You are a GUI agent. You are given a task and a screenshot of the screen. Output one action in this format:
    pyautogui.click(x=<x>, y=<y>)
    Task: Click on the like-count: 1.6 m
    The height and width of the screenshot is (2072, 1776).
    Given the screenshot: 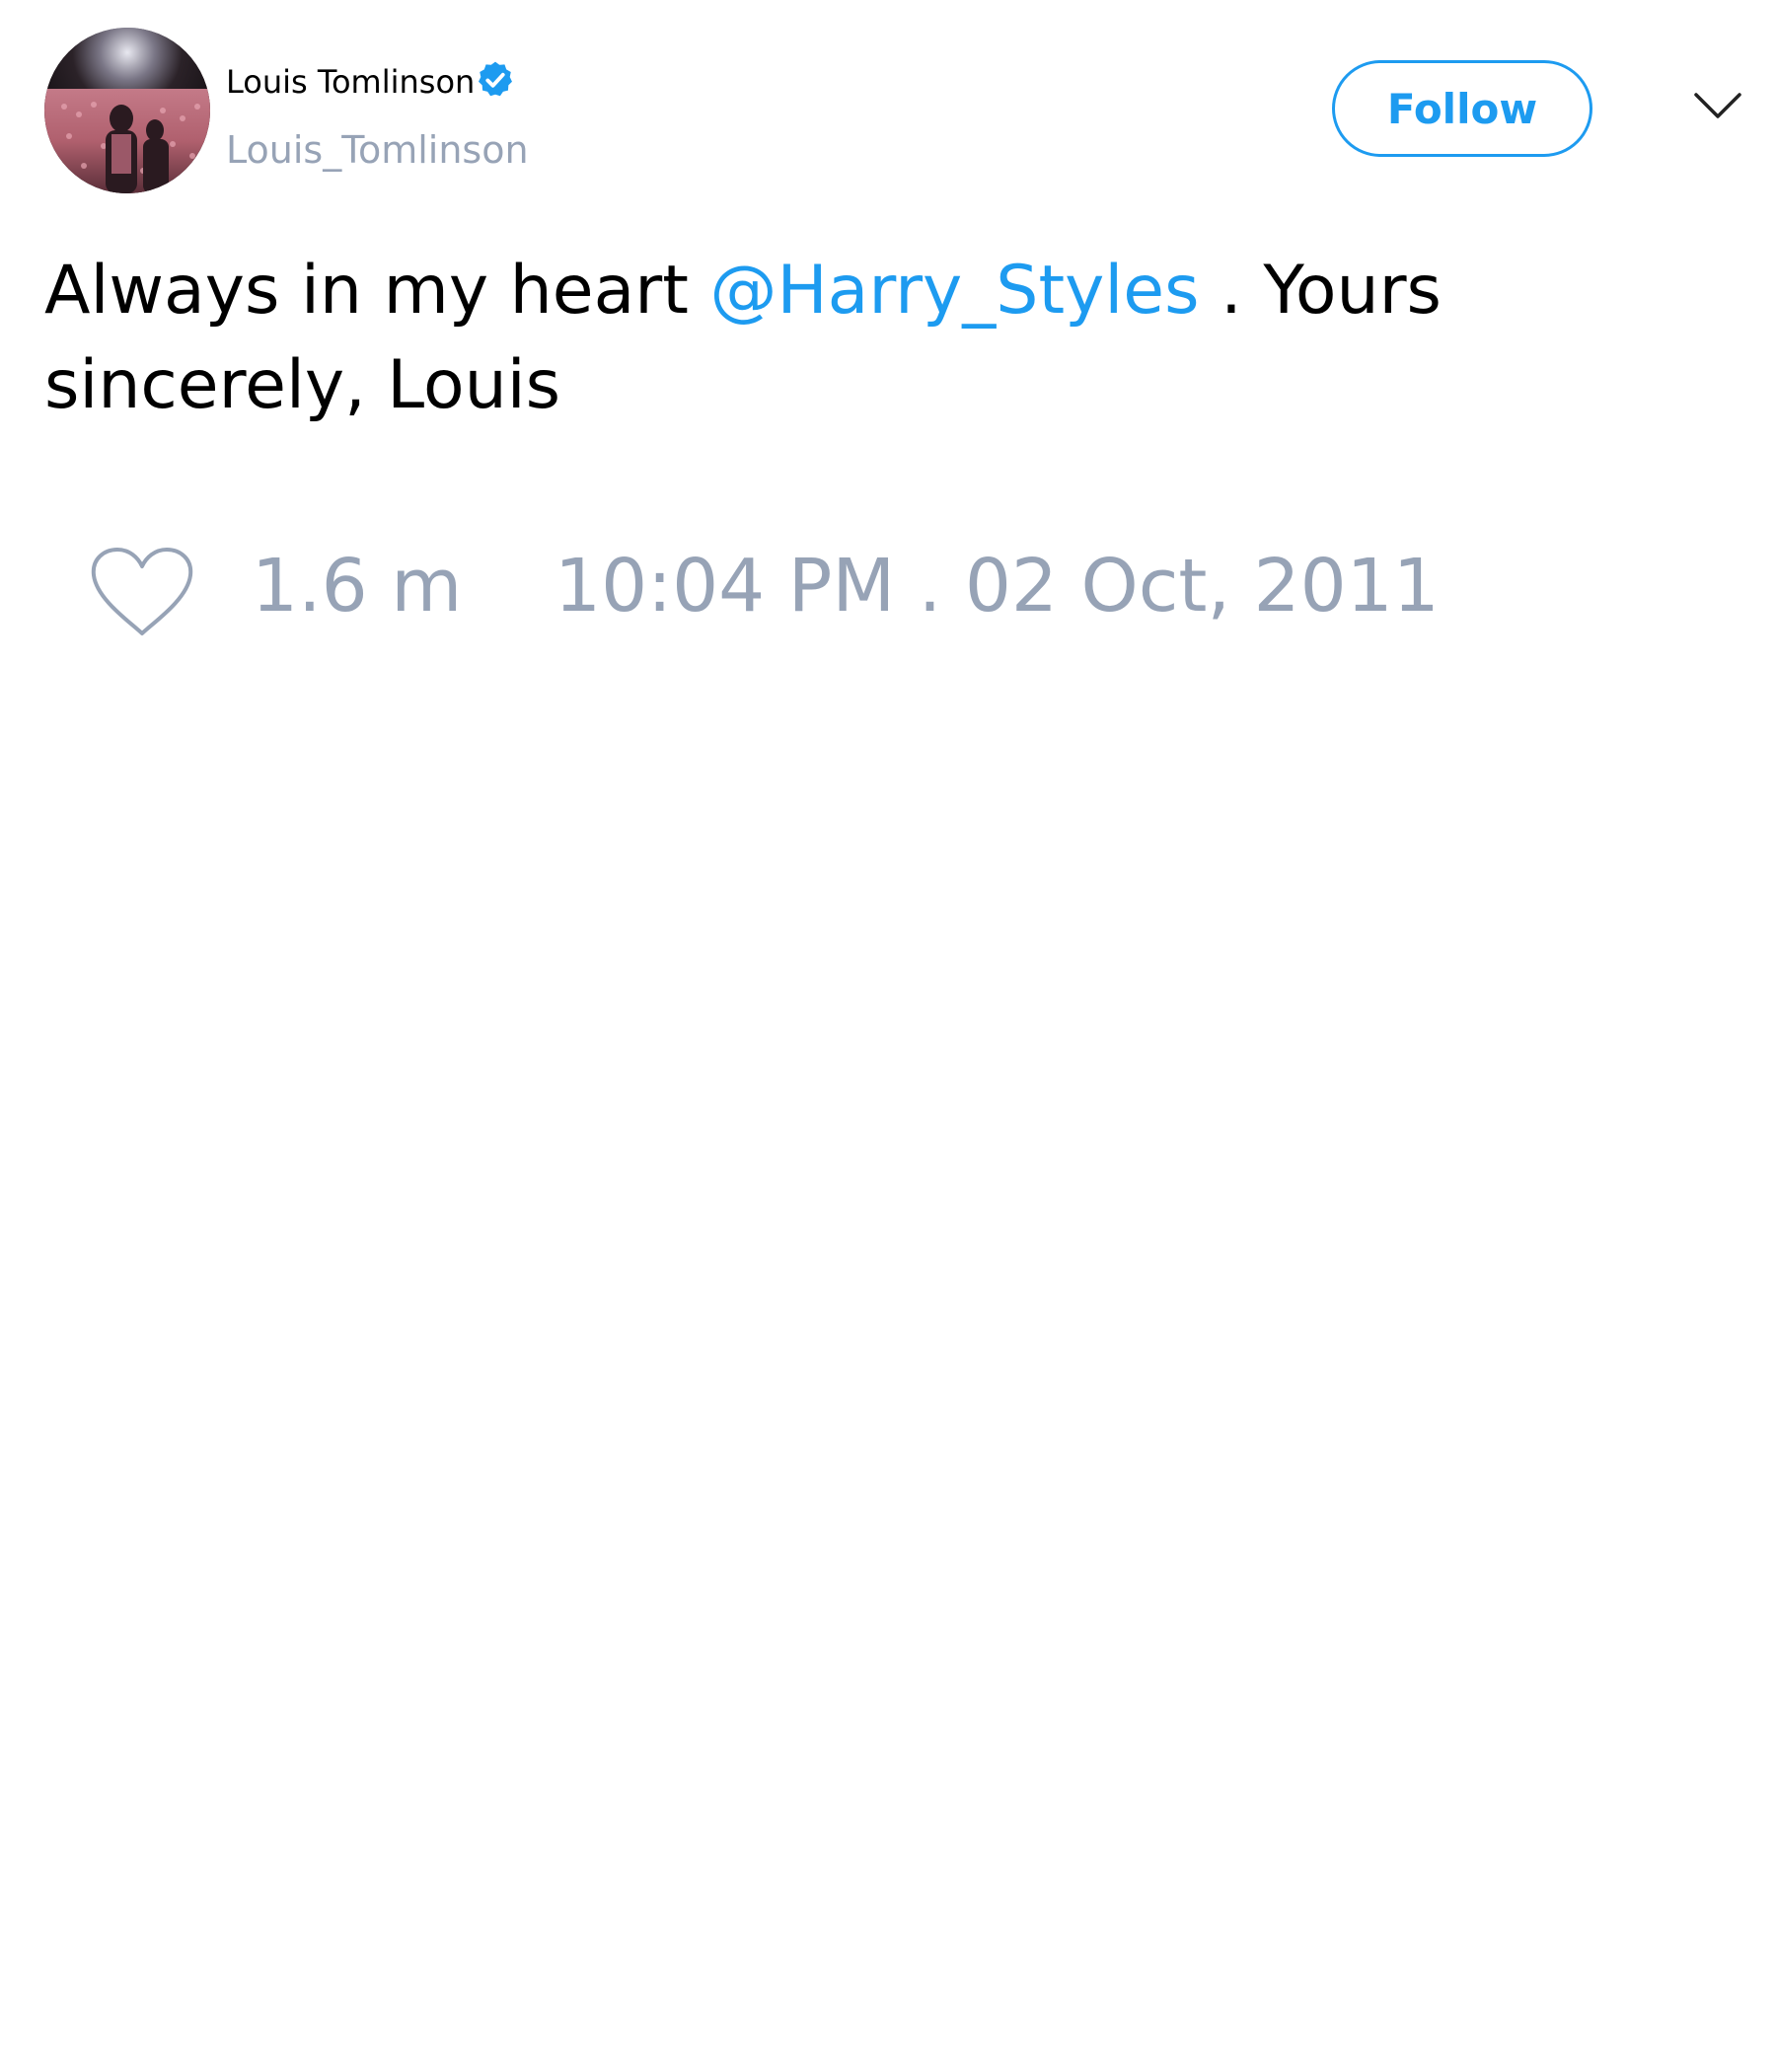 What is the action you would take?
    pyautogui.click(x=357, y=587)
    